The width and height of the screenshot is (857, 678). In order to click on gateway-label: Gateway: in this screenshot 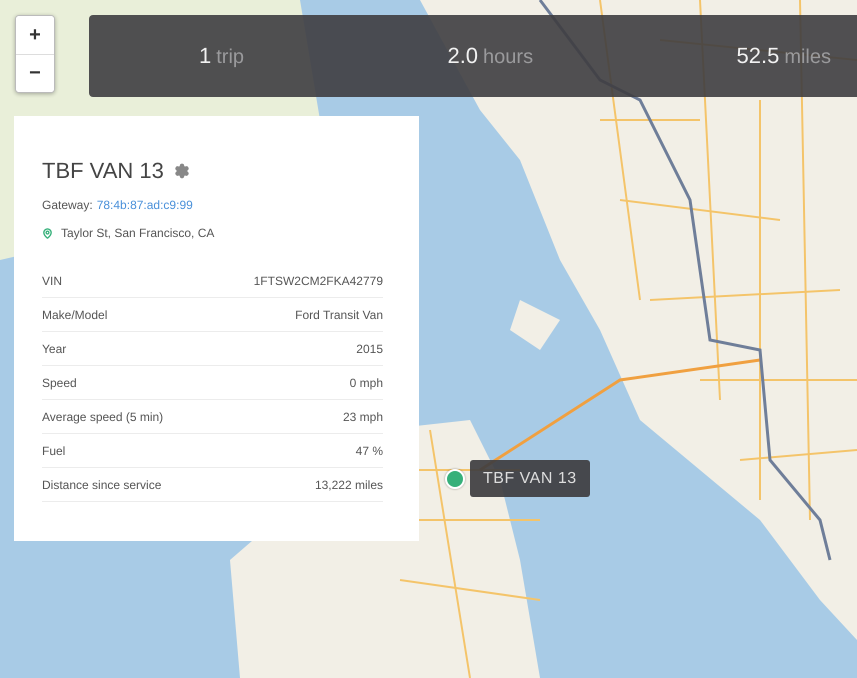, I will do `click(67, 205)`.